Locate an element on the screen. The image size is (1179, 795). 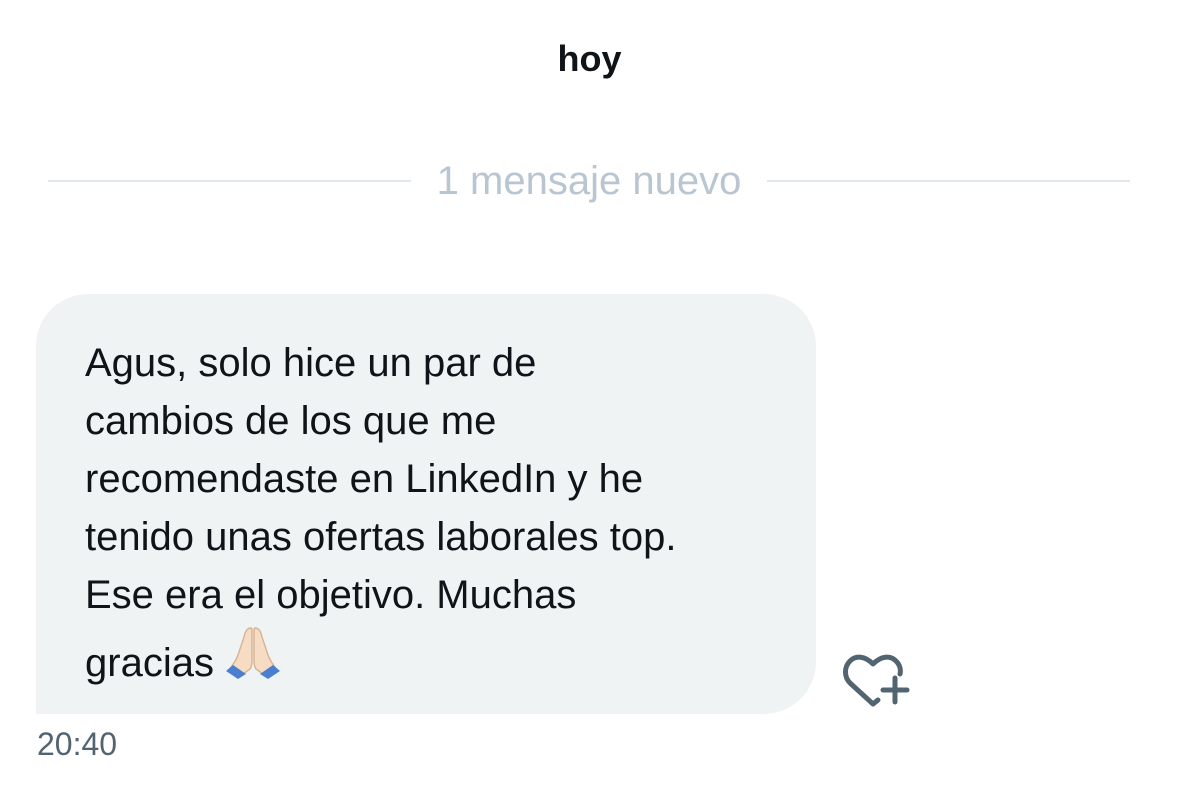
divider-line-right is located at coordinates (948, 181).